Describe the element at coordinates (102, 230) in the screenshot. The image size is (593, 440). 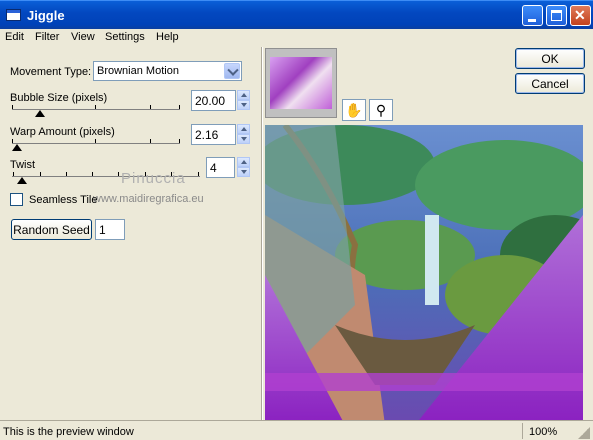
I see `random-seed-value: 1` at that location.